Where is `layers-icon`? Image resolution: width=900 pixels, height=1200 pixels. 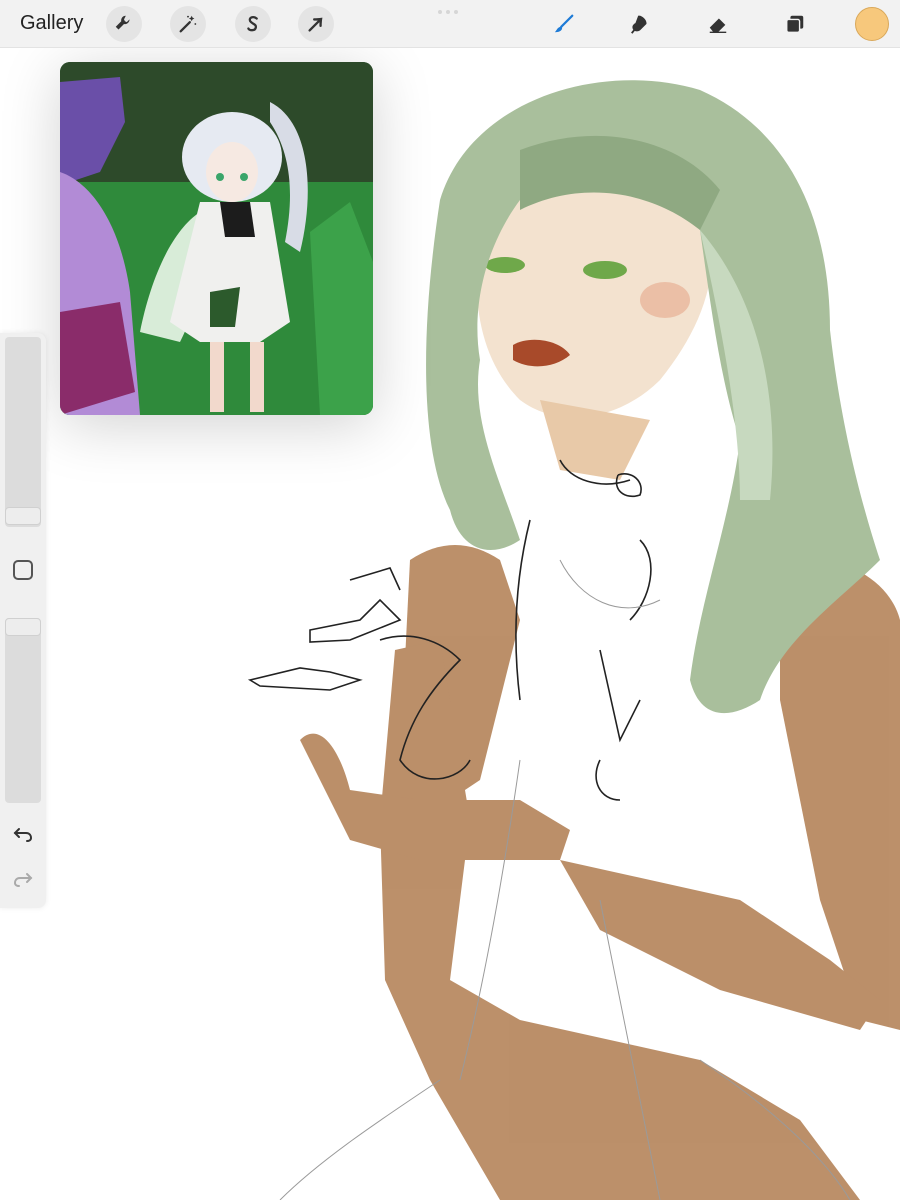
layers-icon is located at coordinates (795, 24).